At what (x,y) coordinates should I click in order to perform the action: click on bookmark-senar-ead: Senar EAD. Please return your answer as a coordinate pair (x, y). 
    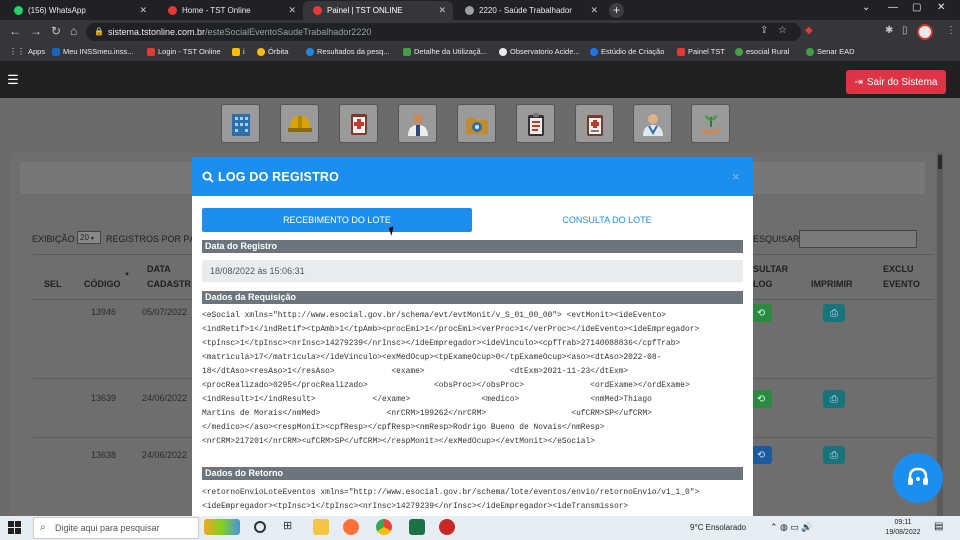
    Looking at the image, I should click on (830, 51).